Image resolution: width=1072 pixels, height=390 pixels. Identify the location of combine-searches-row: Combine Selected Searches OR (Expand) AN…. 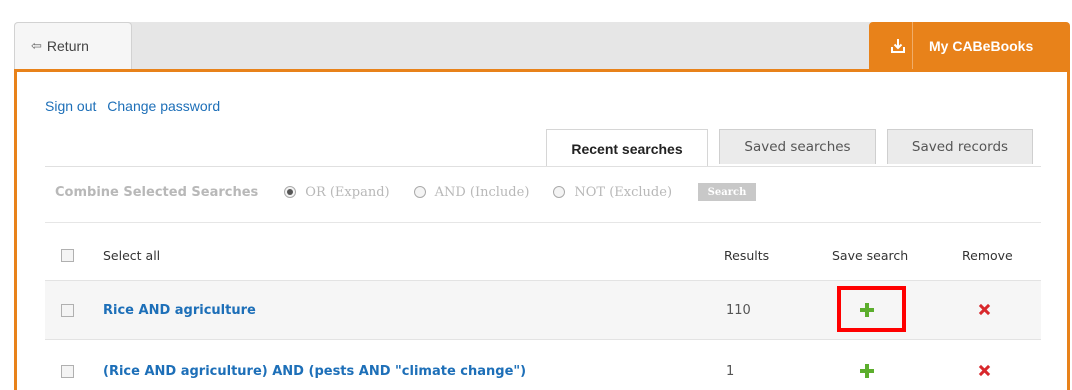
(406, 192).